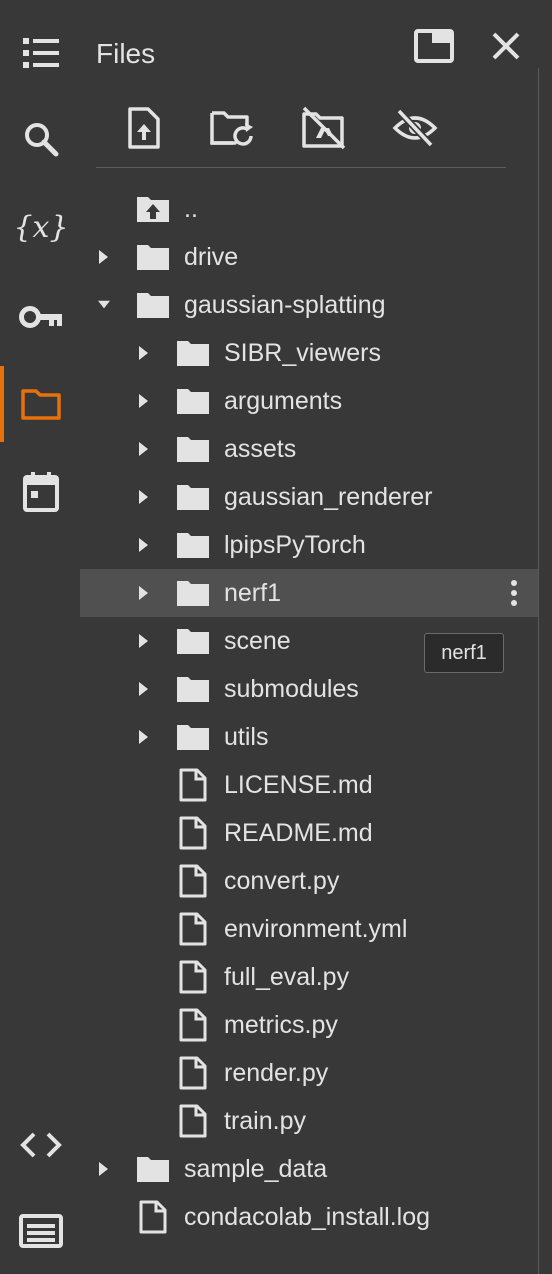 The image size is (552, 1274). What do you see at coordinates (309, 929) in the screenshot?
I see `file-row: environment.yml` at bounding box center [309, 929].